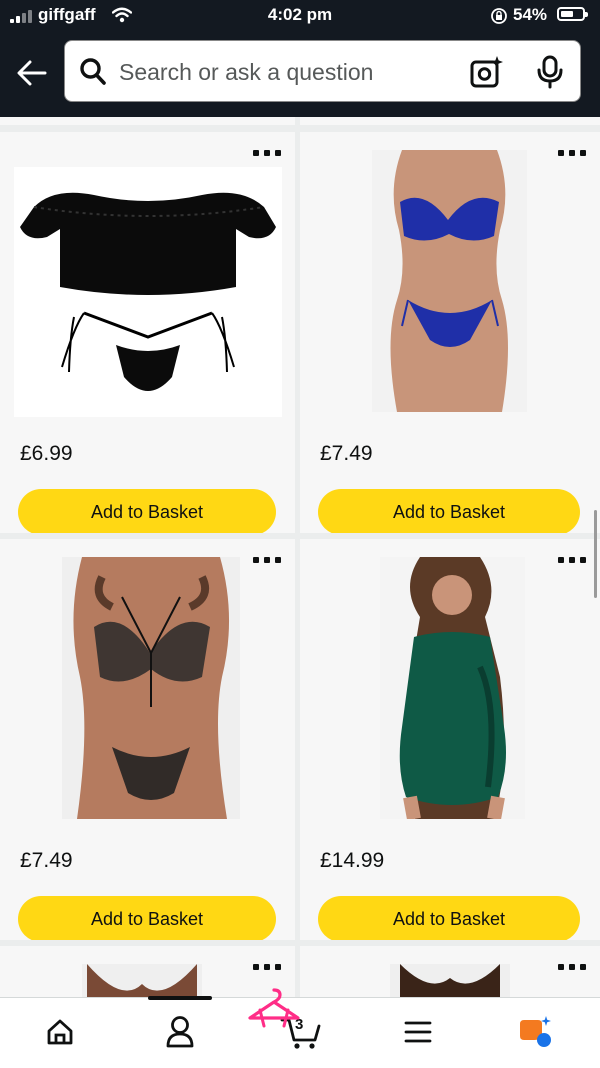 This screenshot has height=1068, width=600. I want to click on nav-account, so click(180, 1032).